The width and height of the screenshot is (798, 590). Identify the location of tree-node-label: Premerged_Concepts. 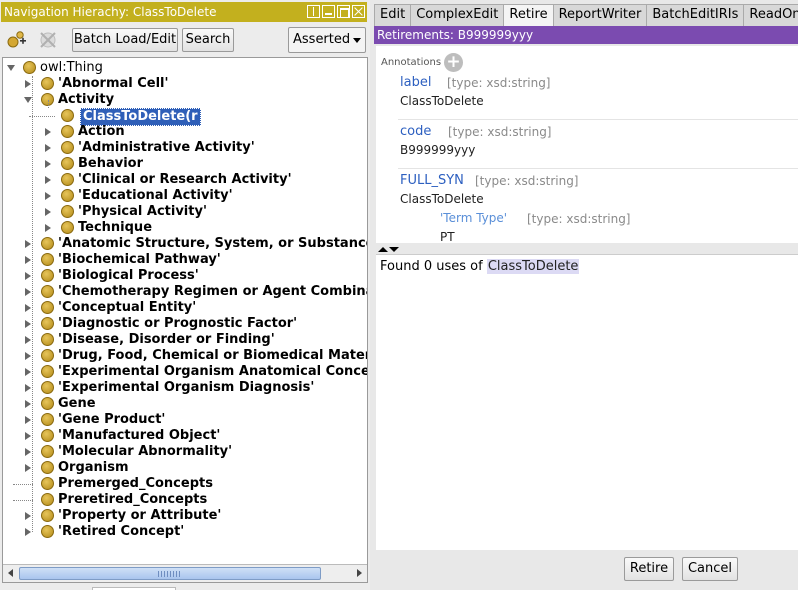
(135, 483).